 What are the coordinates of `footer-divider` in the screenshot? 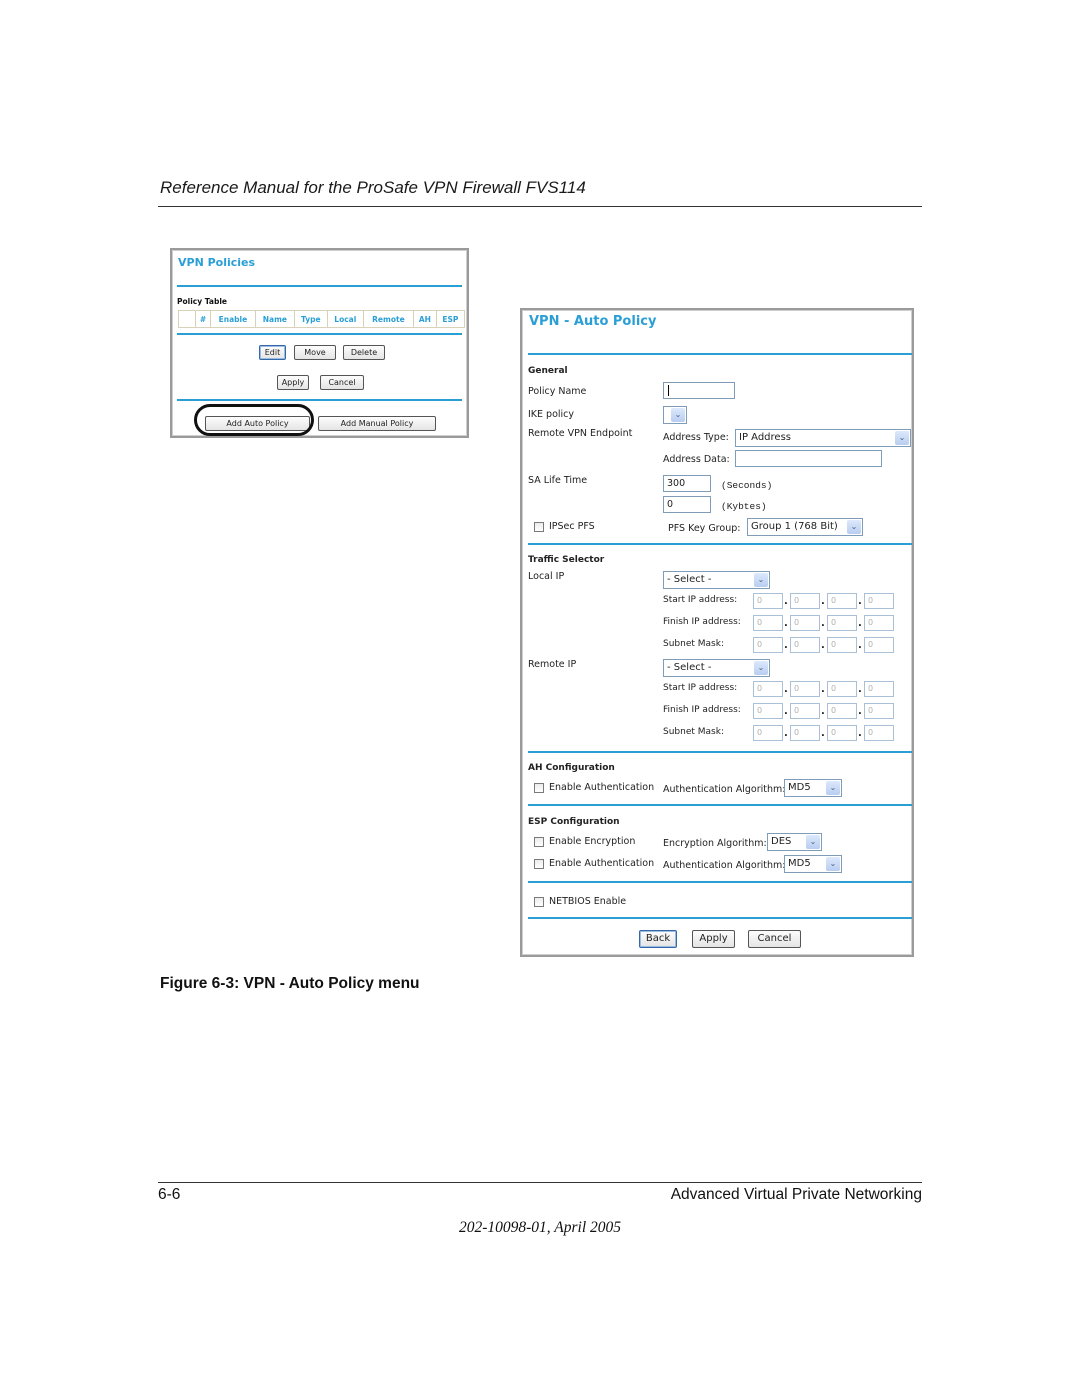 It's located at (540, 1182).